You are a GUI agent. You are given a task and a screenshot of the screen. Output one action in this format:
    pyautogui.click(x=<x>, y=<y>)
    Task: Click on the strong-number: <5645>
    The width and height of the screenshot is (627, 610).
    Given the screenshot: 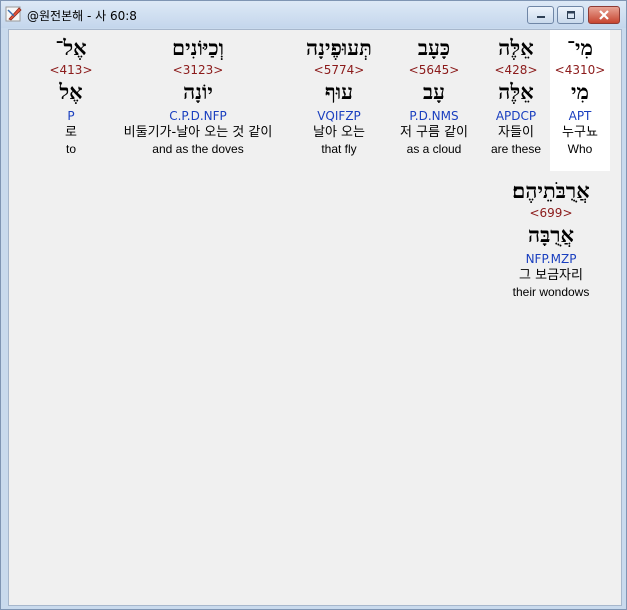 What is the action you would take?
    pyautogui.click(x=434, y=70)
    